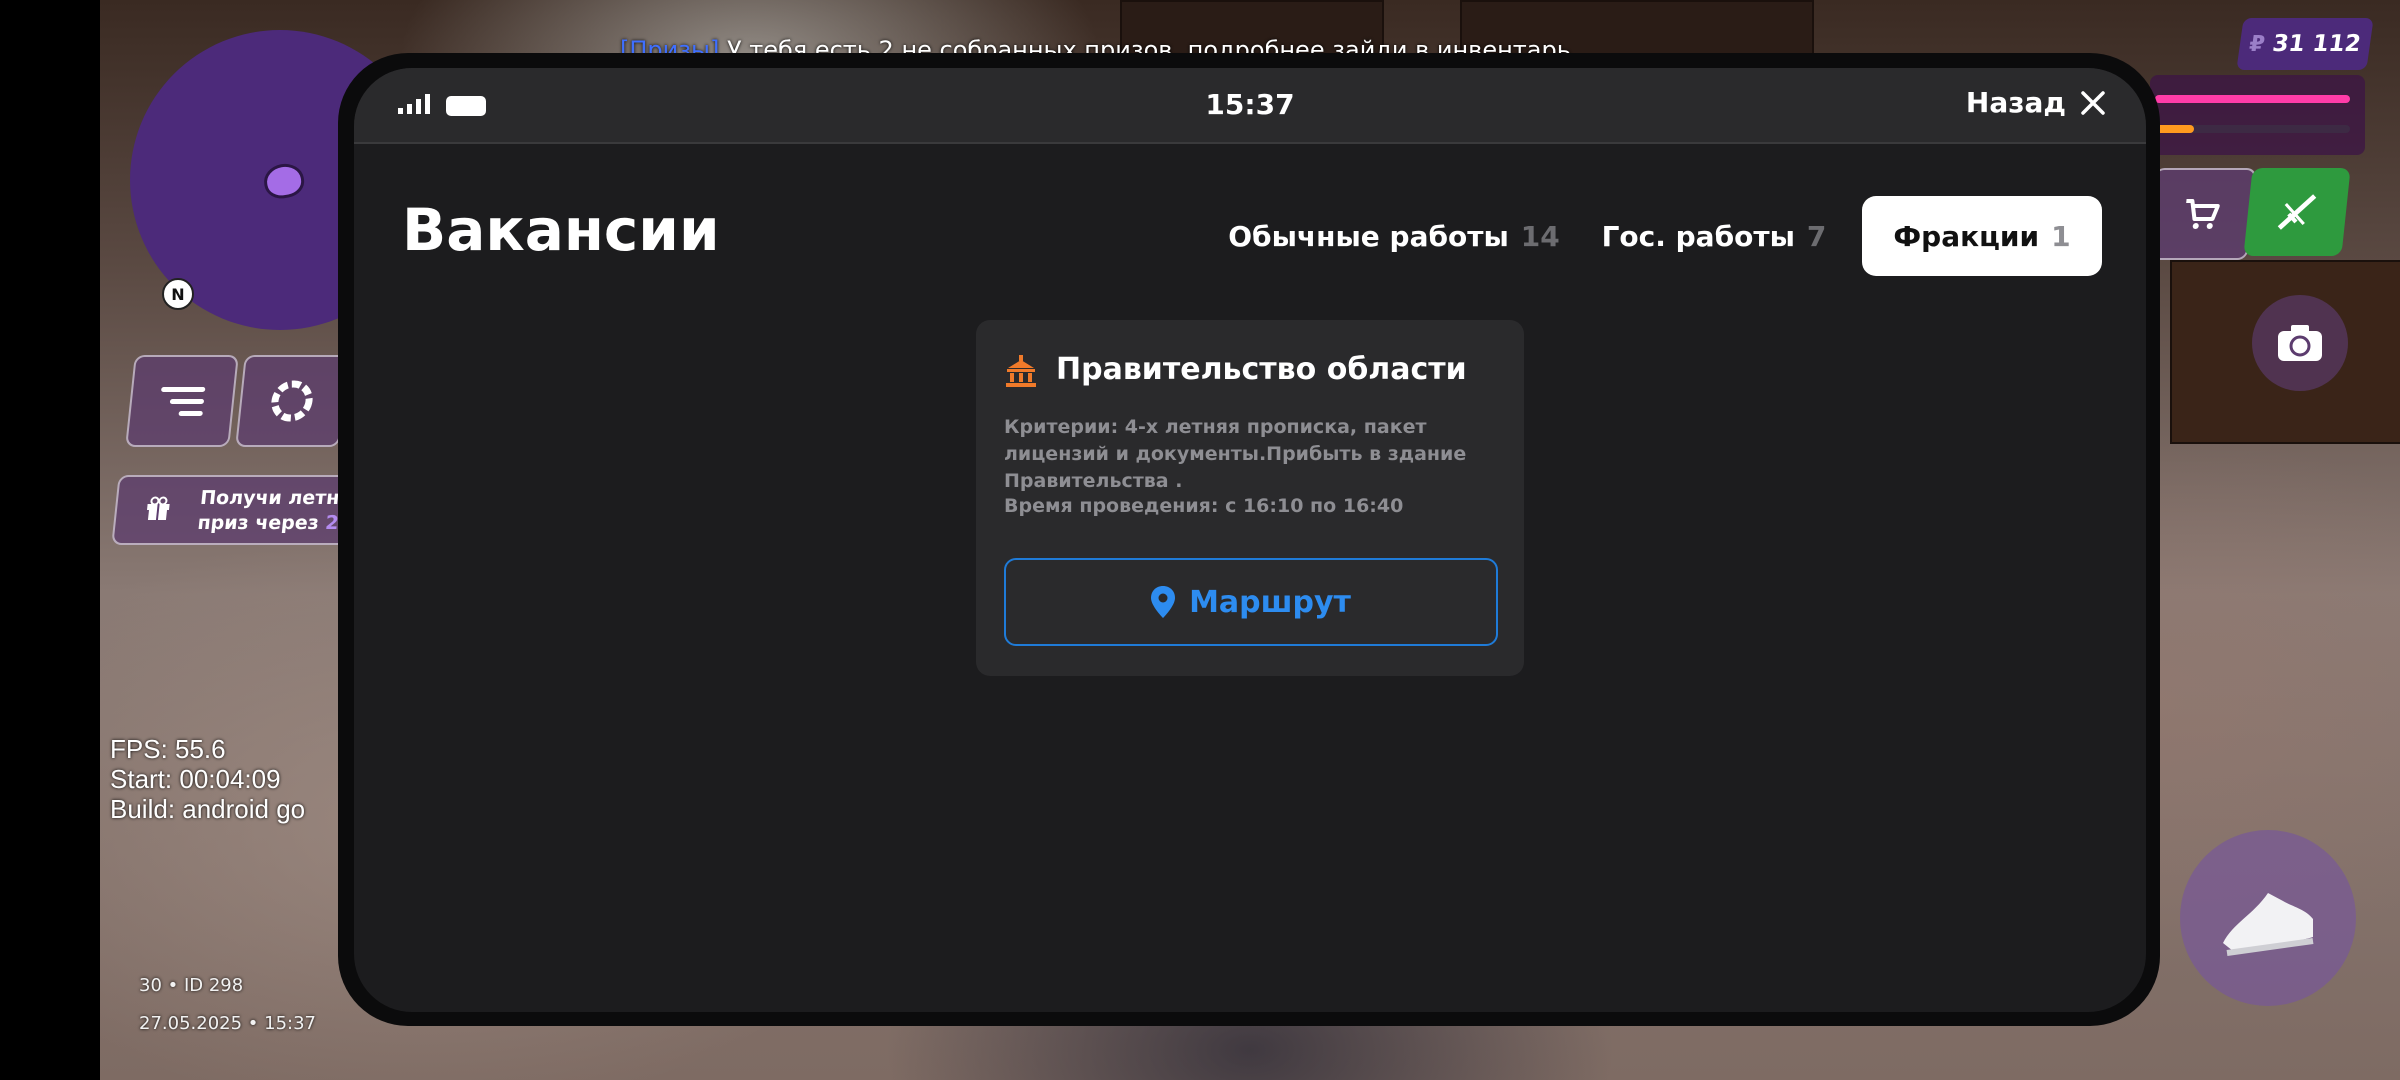 This screenshot has width=2400, height=1080. What do you see at coordinates (1816, 236) in the screenshot?
I see `tab-count: 7` at bounding box center [1816, 236].